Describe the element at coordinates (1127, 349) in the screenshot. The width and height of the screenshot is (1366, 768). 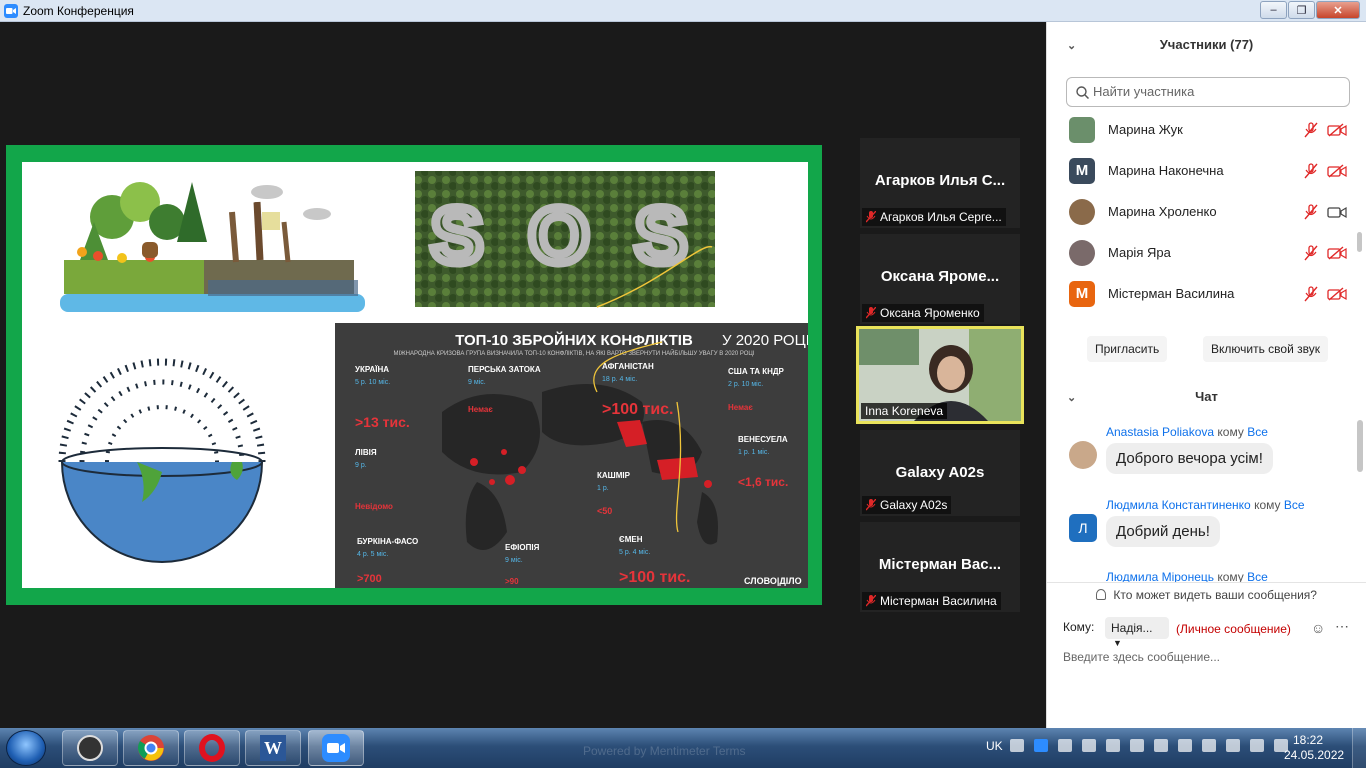
I see `invite-button: Пригласить` at that location.